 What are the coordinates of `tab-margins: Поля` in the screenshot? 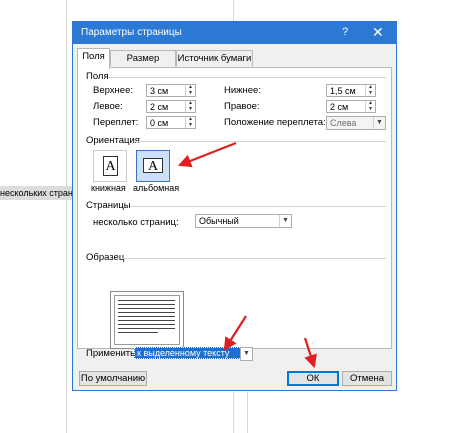 It's located at (93, 58).